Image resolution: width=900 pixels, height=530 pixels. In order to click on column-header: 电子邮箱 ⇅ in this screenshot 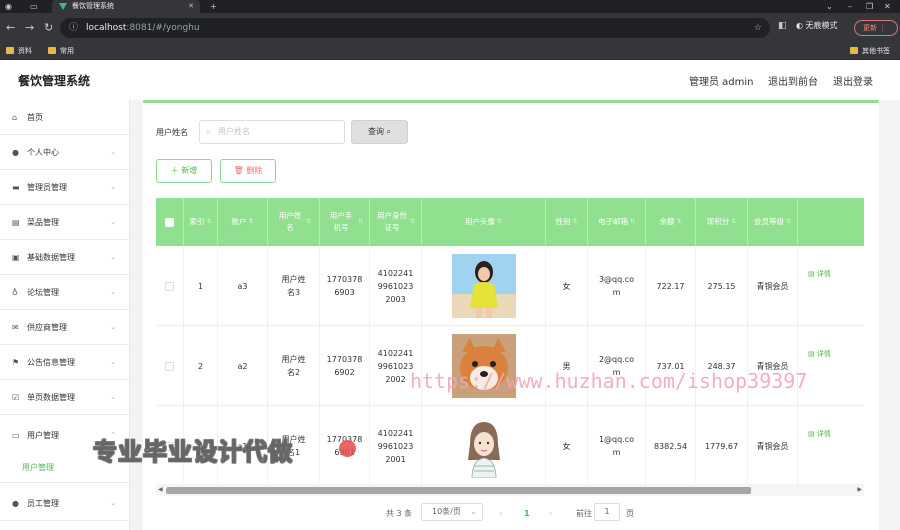, I will do `click(617, 222)`.